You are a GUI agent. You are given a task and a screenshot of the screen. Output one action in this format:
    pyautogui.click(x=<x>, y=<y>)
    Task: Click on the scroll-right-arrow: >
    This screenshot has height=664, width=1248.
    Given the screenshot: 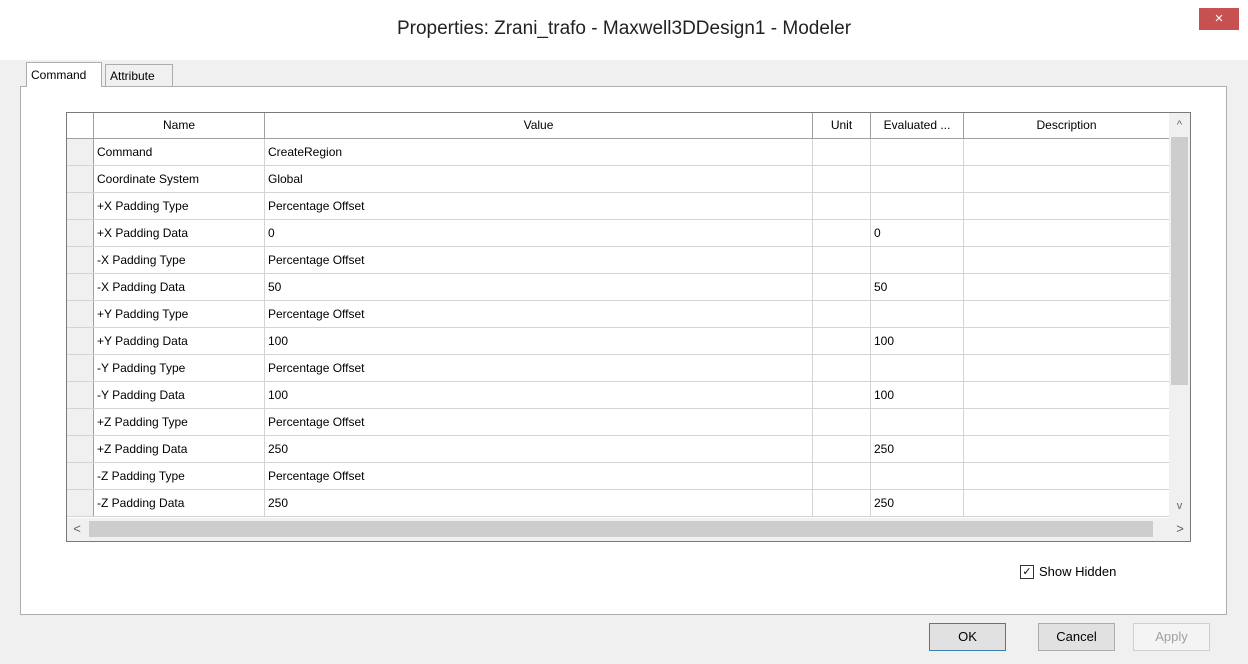 What is the action you would take?
    pyautogui.click(x=1180, y=529)
    